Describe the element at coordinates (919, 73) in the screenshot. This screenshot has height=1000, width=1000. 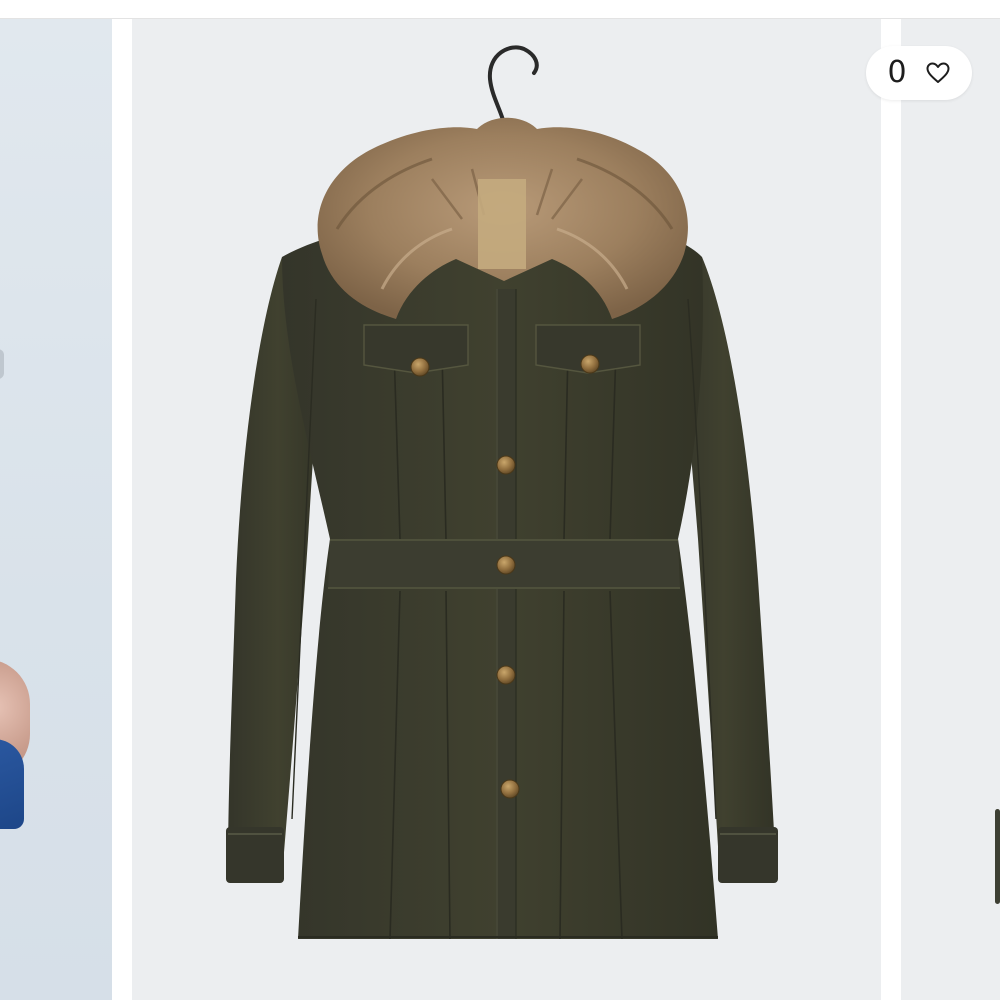
I see `favorite-button: 0` at that location.